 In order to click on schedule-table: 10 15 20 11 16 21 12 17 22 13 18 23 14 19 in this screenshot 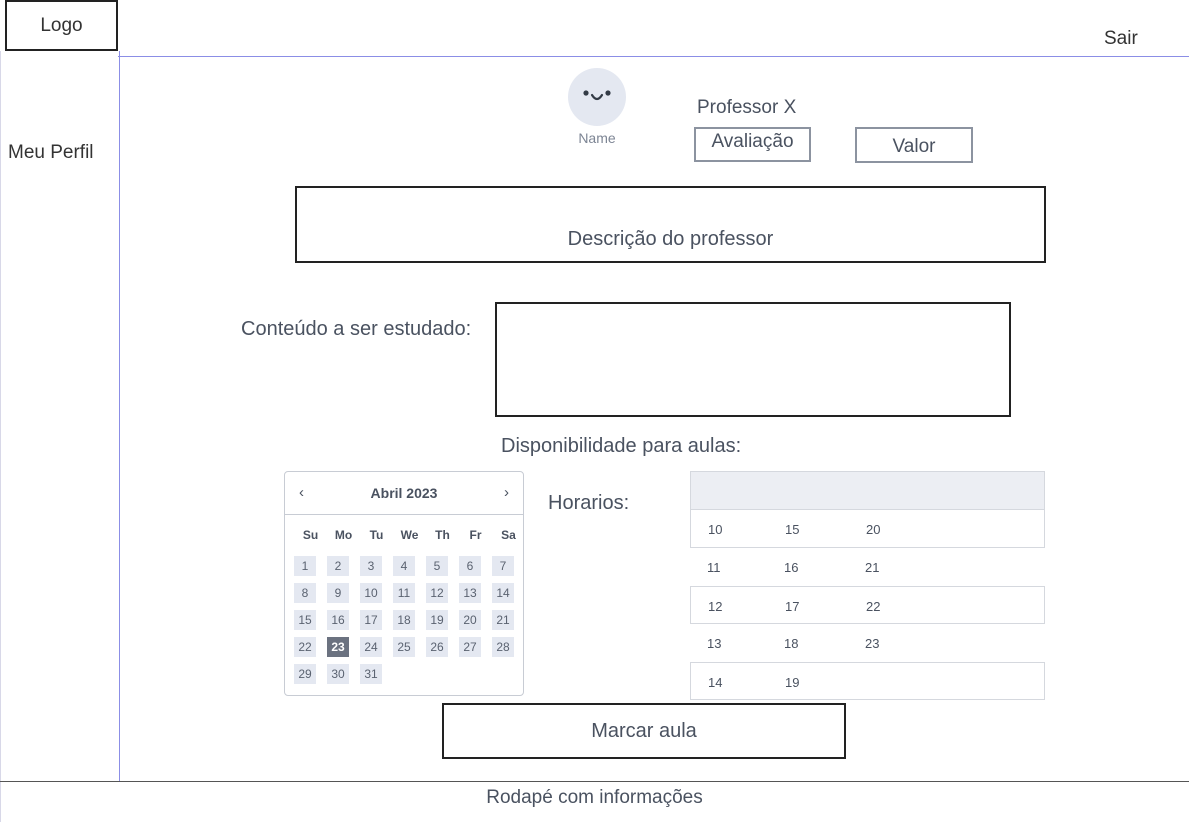, I will do `click(867, 585)`.